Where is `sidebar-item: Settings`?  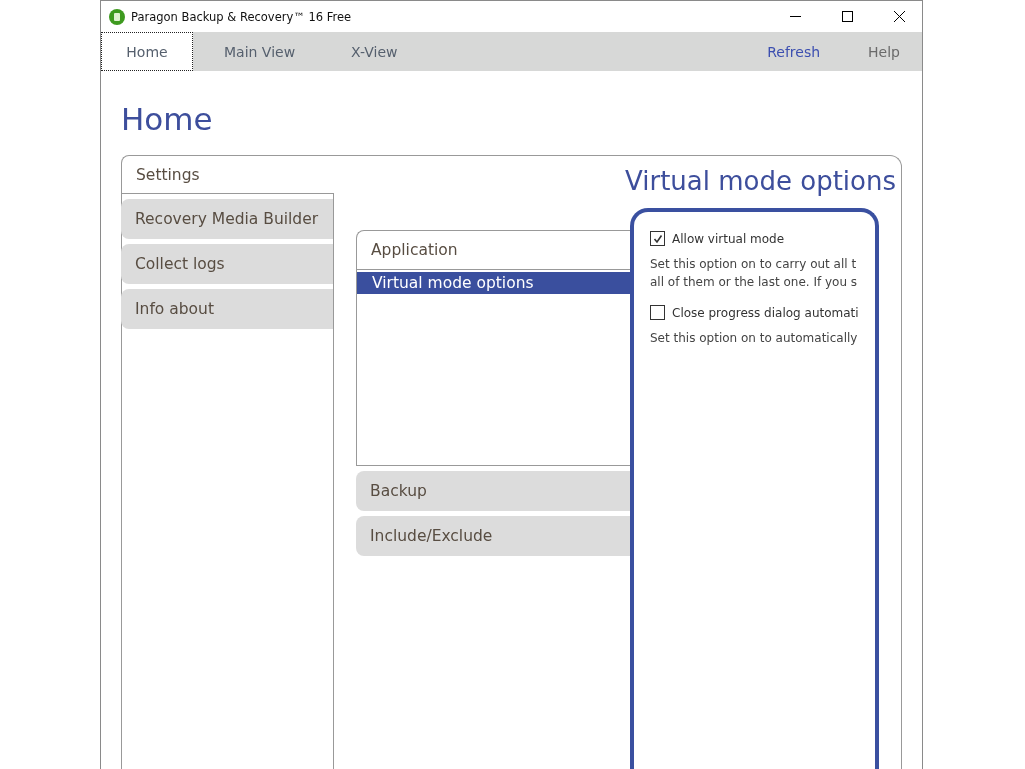
sidebar-item: Settings is located at coordinates (227, 174).